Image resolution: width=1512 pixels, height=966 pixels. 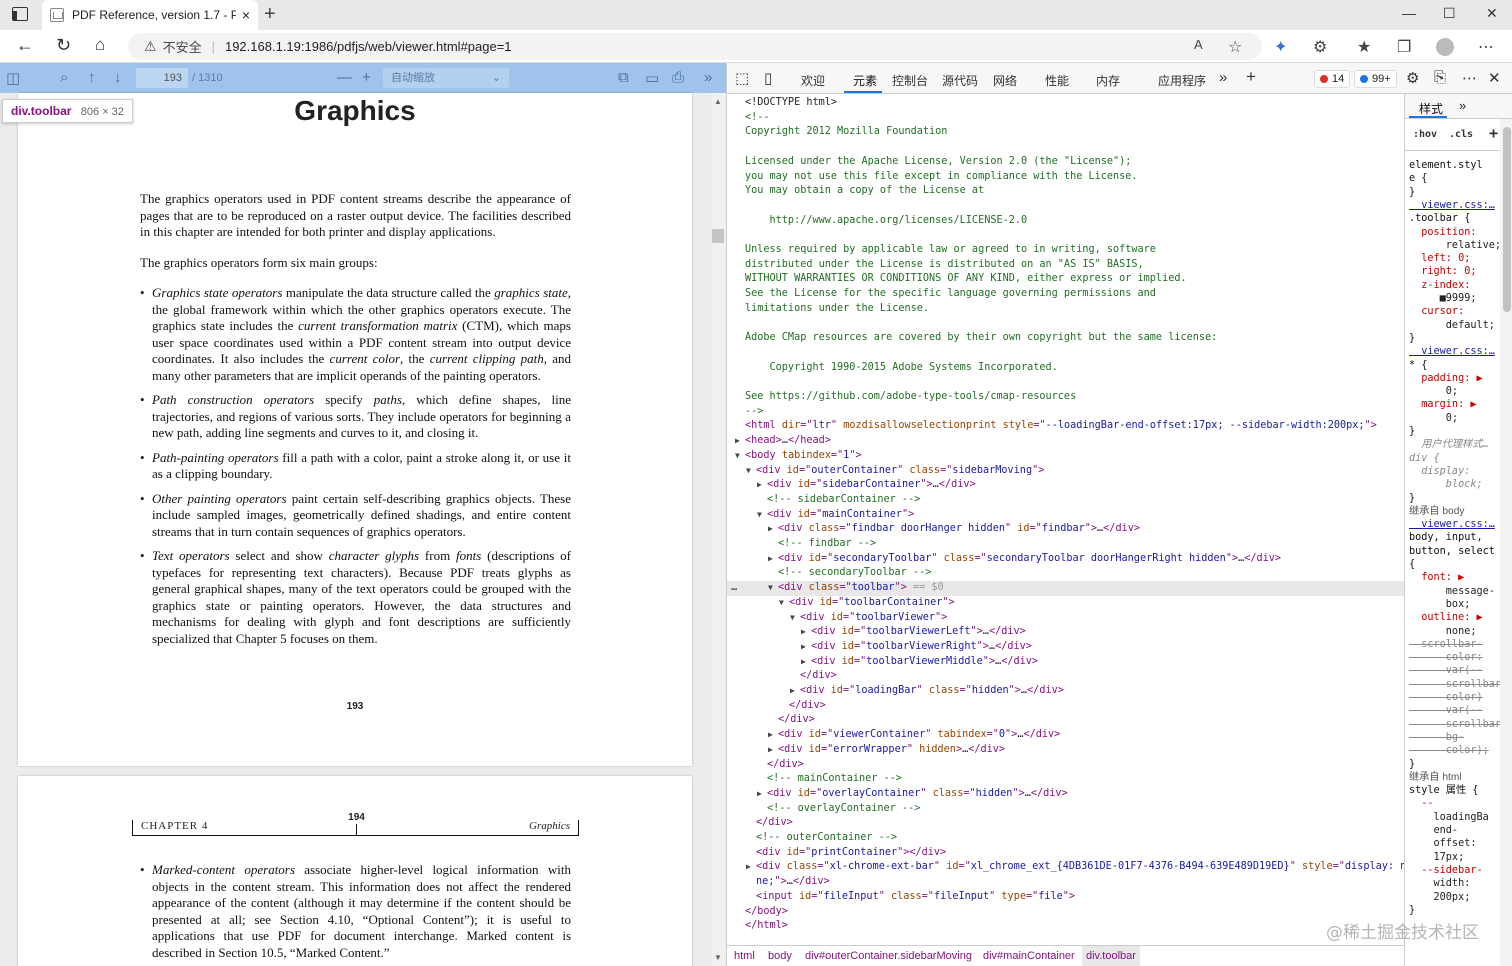 I want to click on dom-node: <!-- findbar -->, so click(x=1065, y=544).